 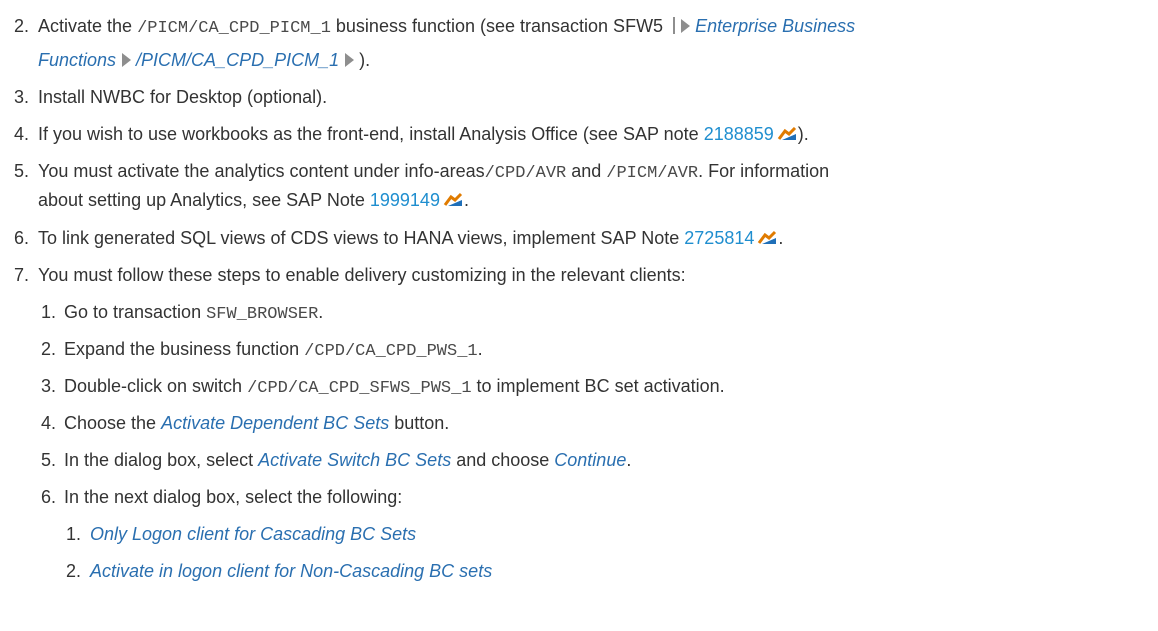 What do you see at coordinates (49, 312) in the screenshot?
I see `sublist-number: 1.` at bounding box center [49, 312].